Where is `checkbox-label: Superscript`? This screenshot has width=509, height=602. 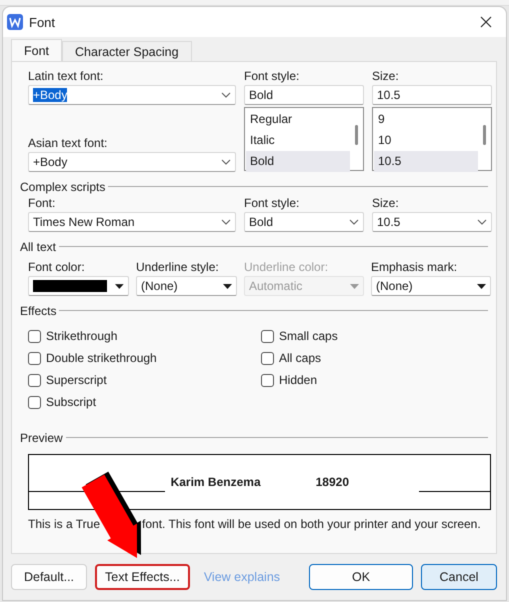
checkbox-label: Superscript is located at coordinates (76, 380).